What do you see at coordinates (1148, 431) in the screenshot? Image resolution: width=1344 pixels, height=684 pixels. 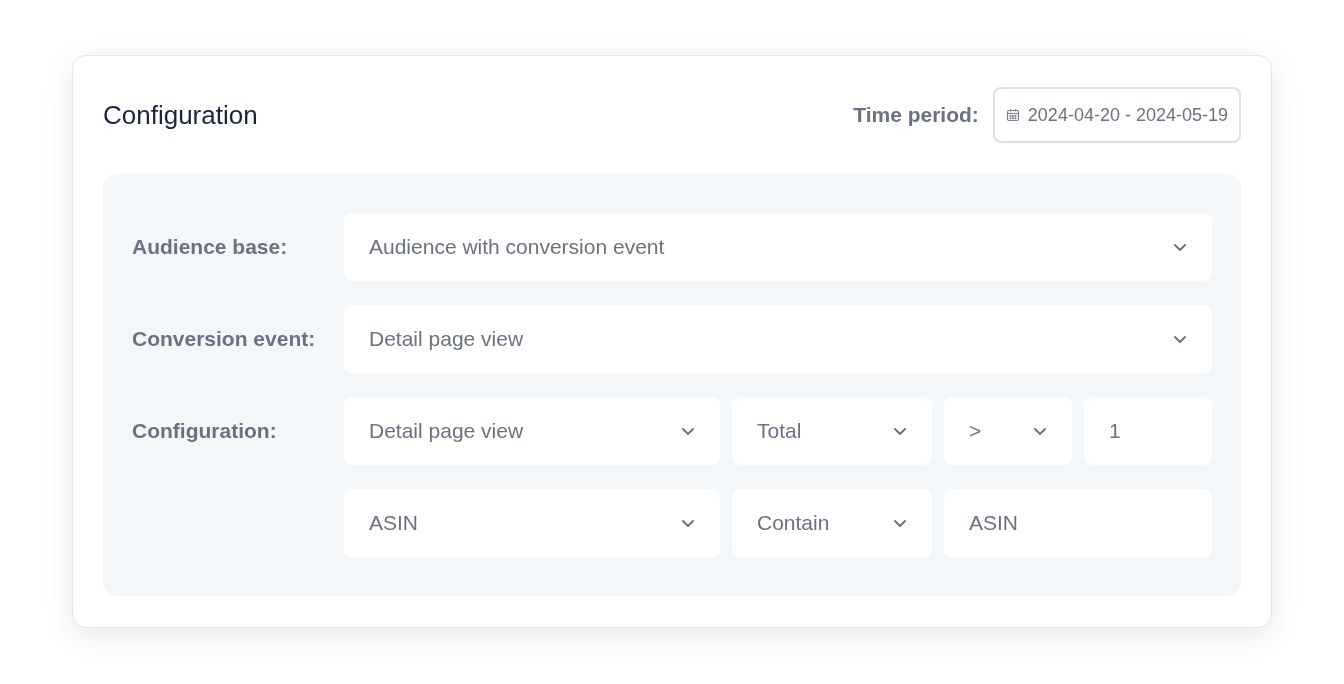 I see `input-field: 1` at bounding box center [1148, 431].